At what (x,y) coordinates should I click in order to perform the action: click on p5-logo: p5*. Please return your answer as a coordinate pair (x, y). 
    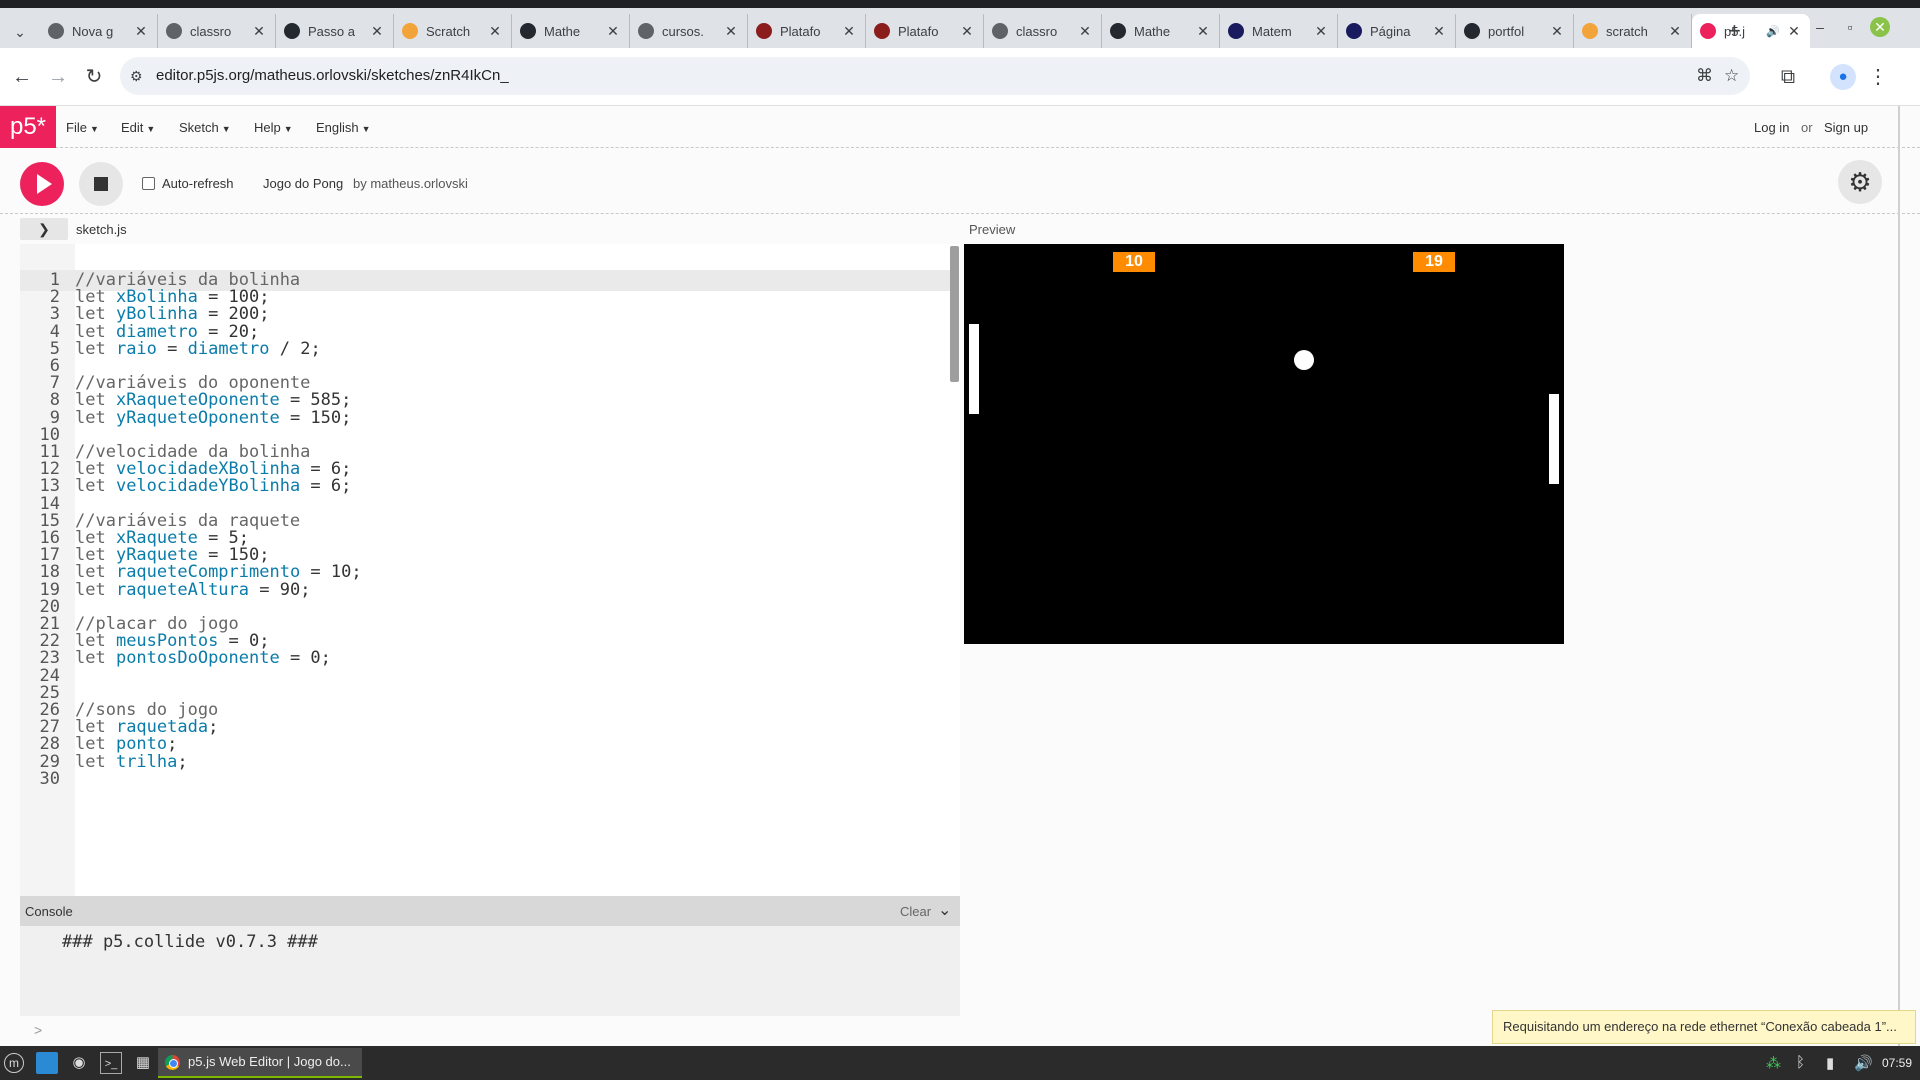
    Looking at the image, I should click on (28, 127).